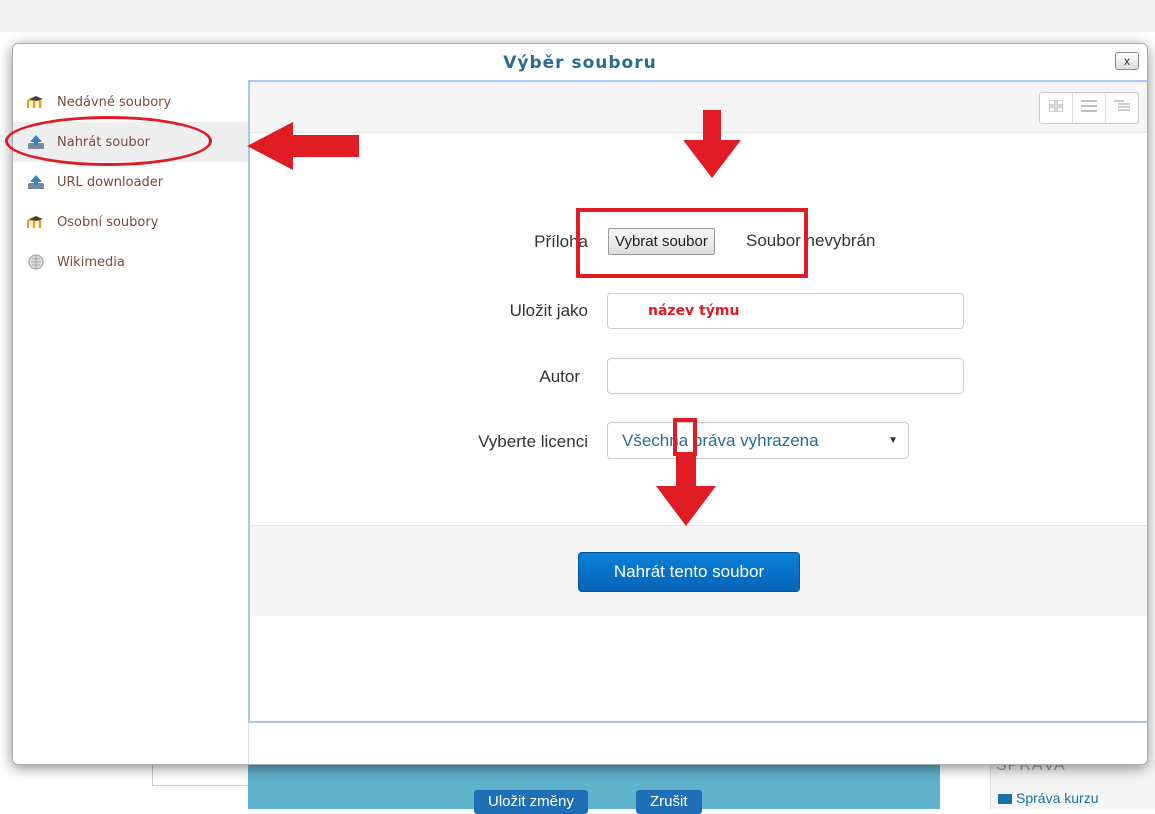 The image size is (1155, 814). I want to click on background-cancel-button: Zrušit, so click(669, 802).